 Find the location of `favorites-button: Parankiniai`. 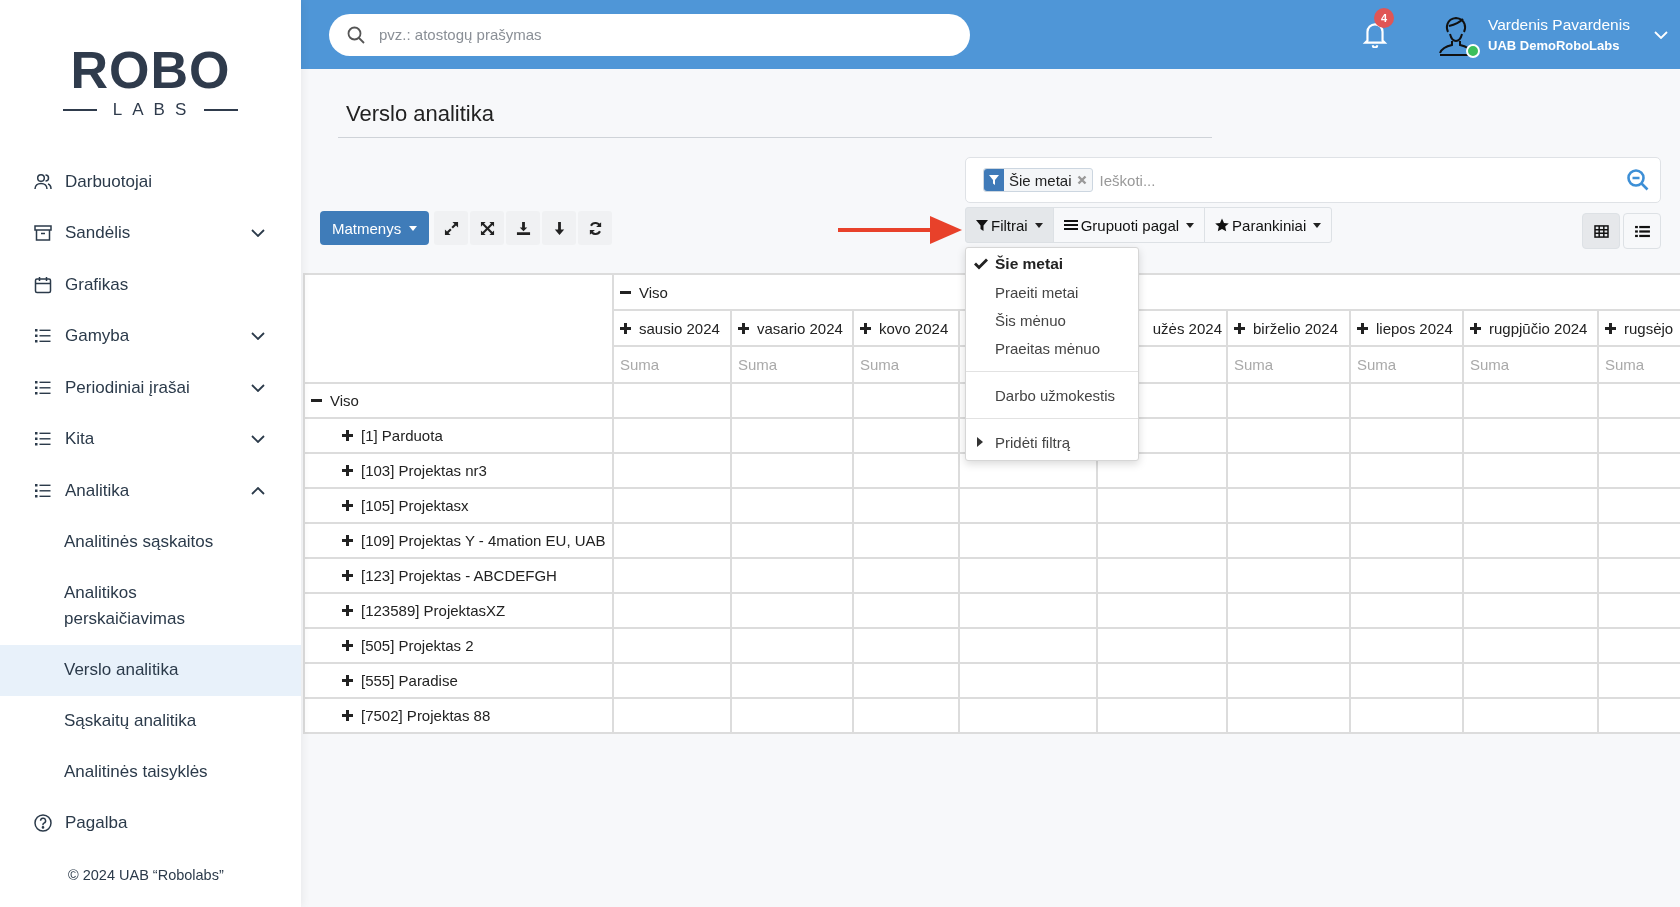

favorites-button: Parankiniai is located at coordinates (1268, 225).